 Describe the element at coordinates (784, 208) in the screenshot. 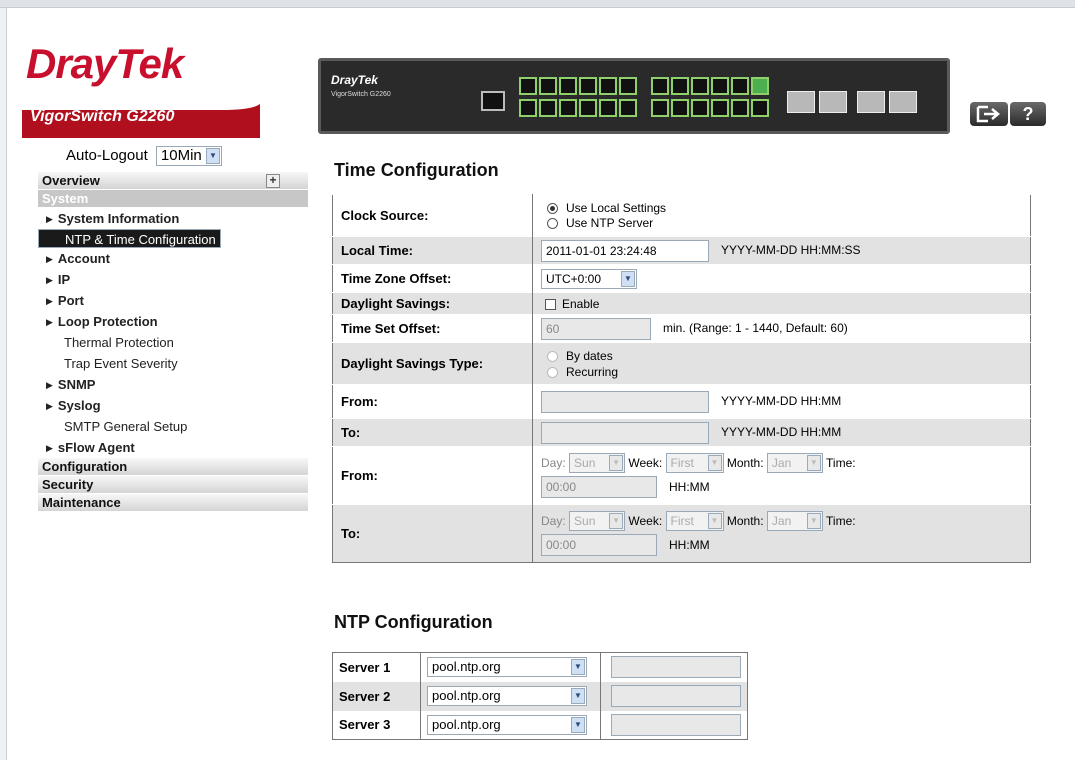

I see `clock-source-local: Use Local Settings` at that location.